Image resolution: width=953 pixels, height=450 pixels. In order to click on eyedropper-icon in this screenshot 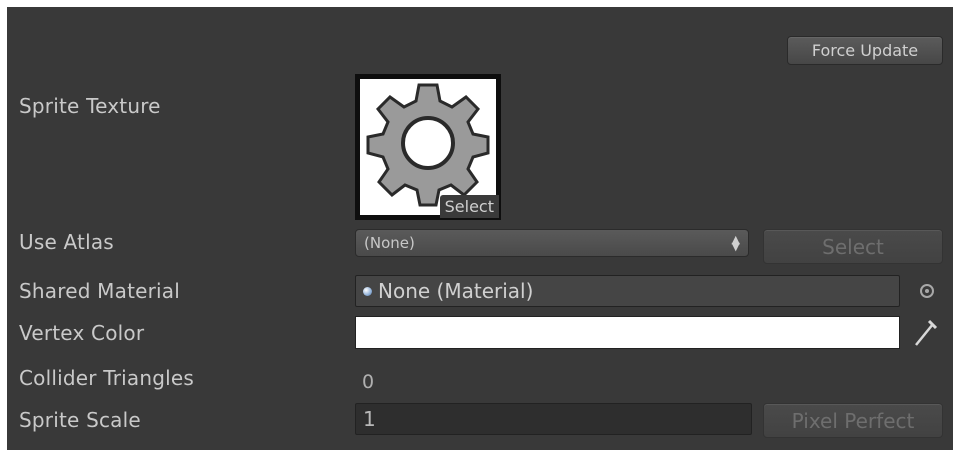, I will do `click(926, 333)`.